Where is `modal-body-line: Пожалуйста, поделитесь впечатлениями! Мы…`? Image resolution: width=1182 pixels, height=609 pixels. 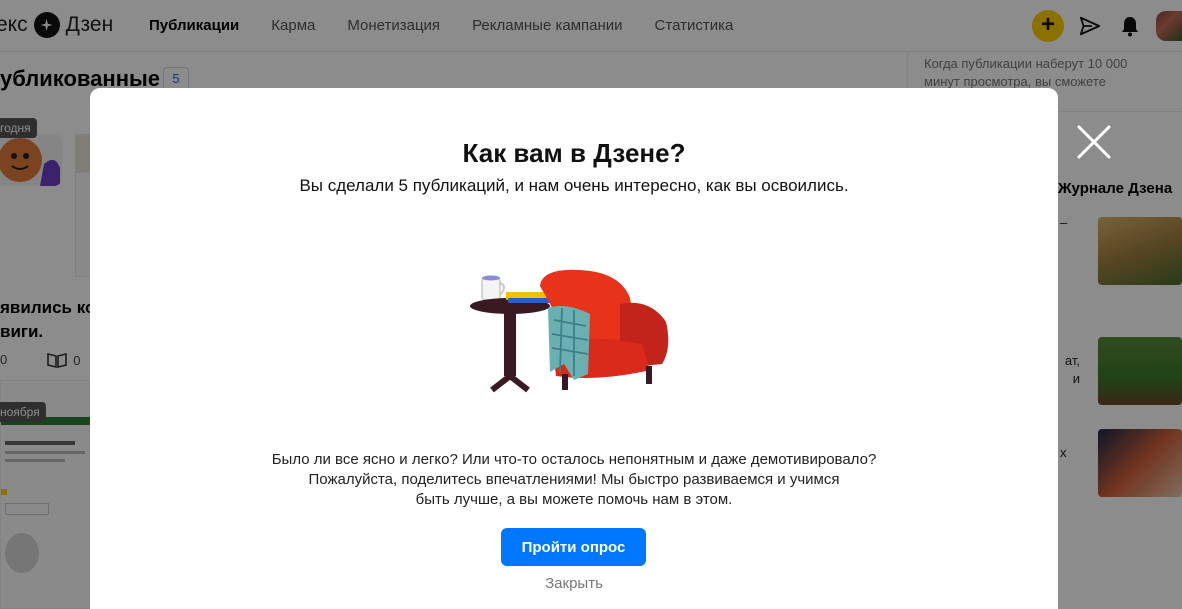
modal-body-line: Пожалуйста, поделитесь впечатлениями! Мы… is located at coordinates (574, 479).